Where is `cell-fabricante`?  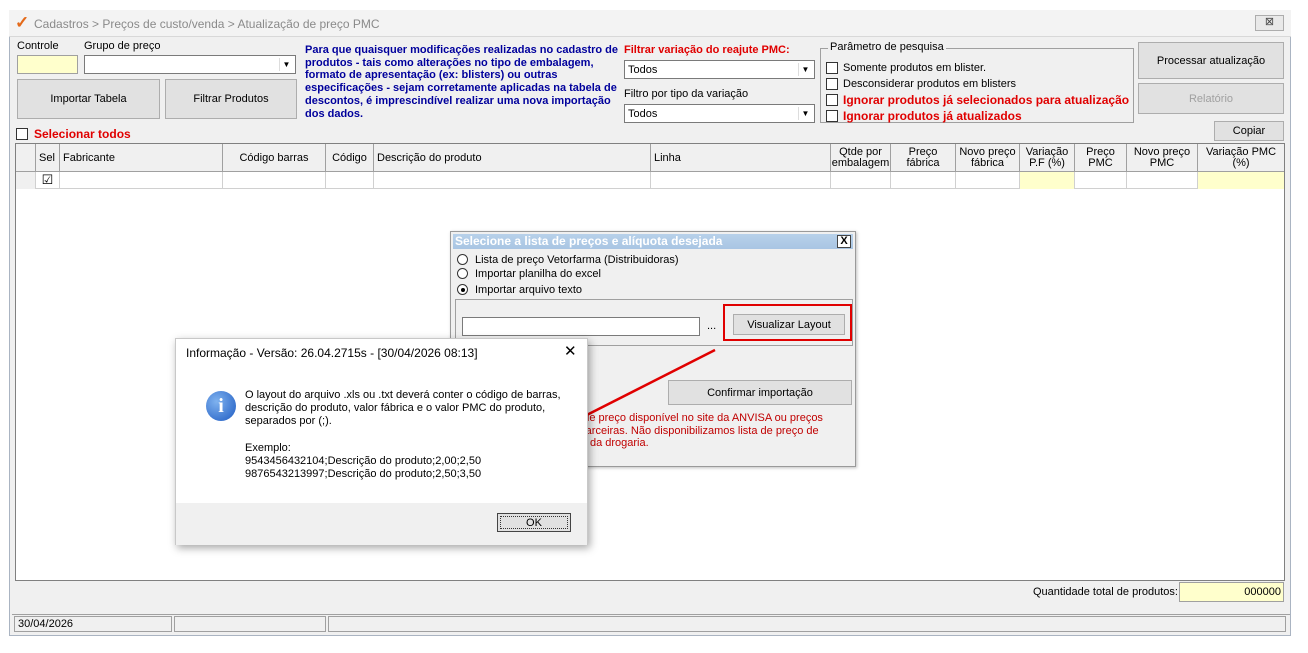 cell-fabricante is located at coordinates (141, 180).